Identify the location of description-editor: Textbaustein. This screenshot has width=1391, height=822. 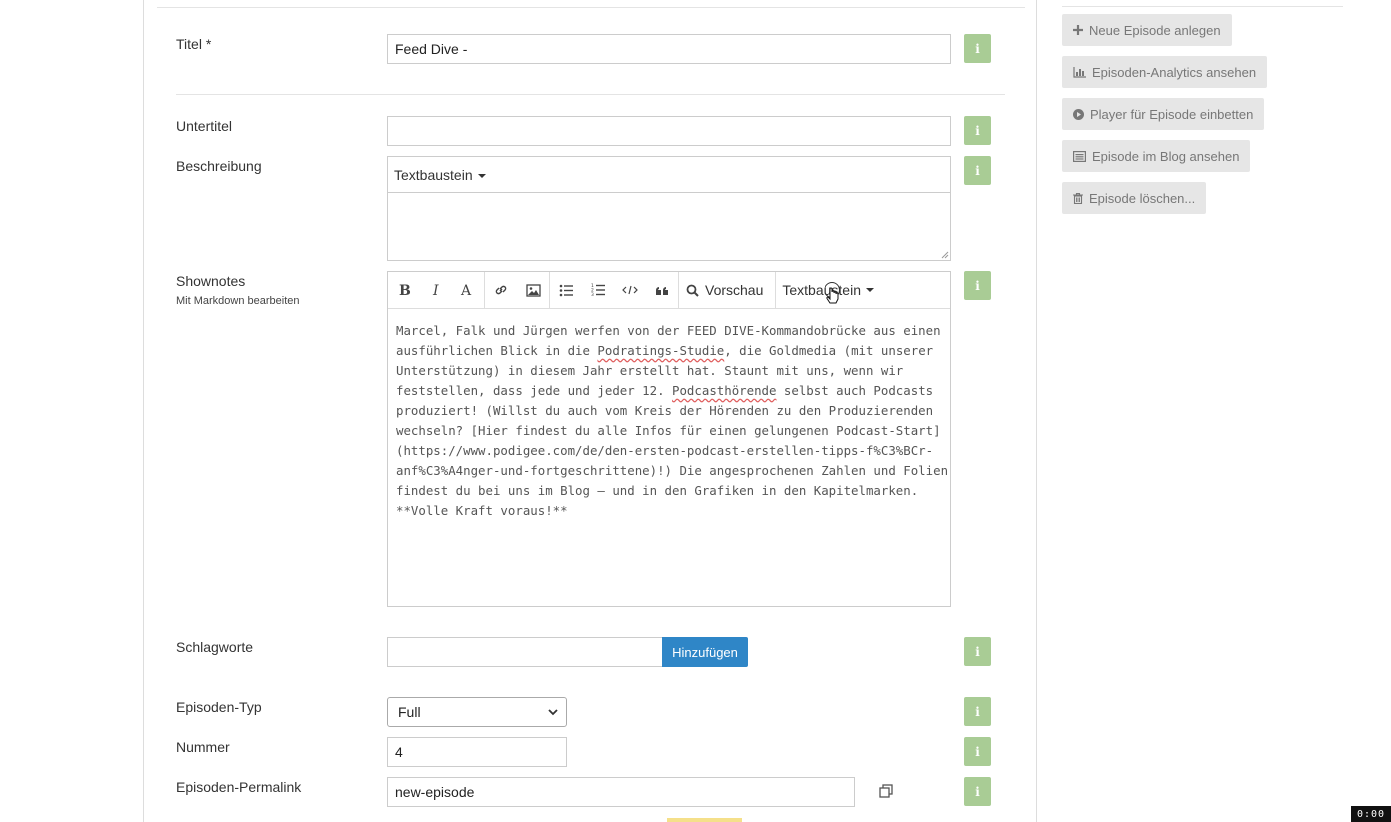
(669, 208).